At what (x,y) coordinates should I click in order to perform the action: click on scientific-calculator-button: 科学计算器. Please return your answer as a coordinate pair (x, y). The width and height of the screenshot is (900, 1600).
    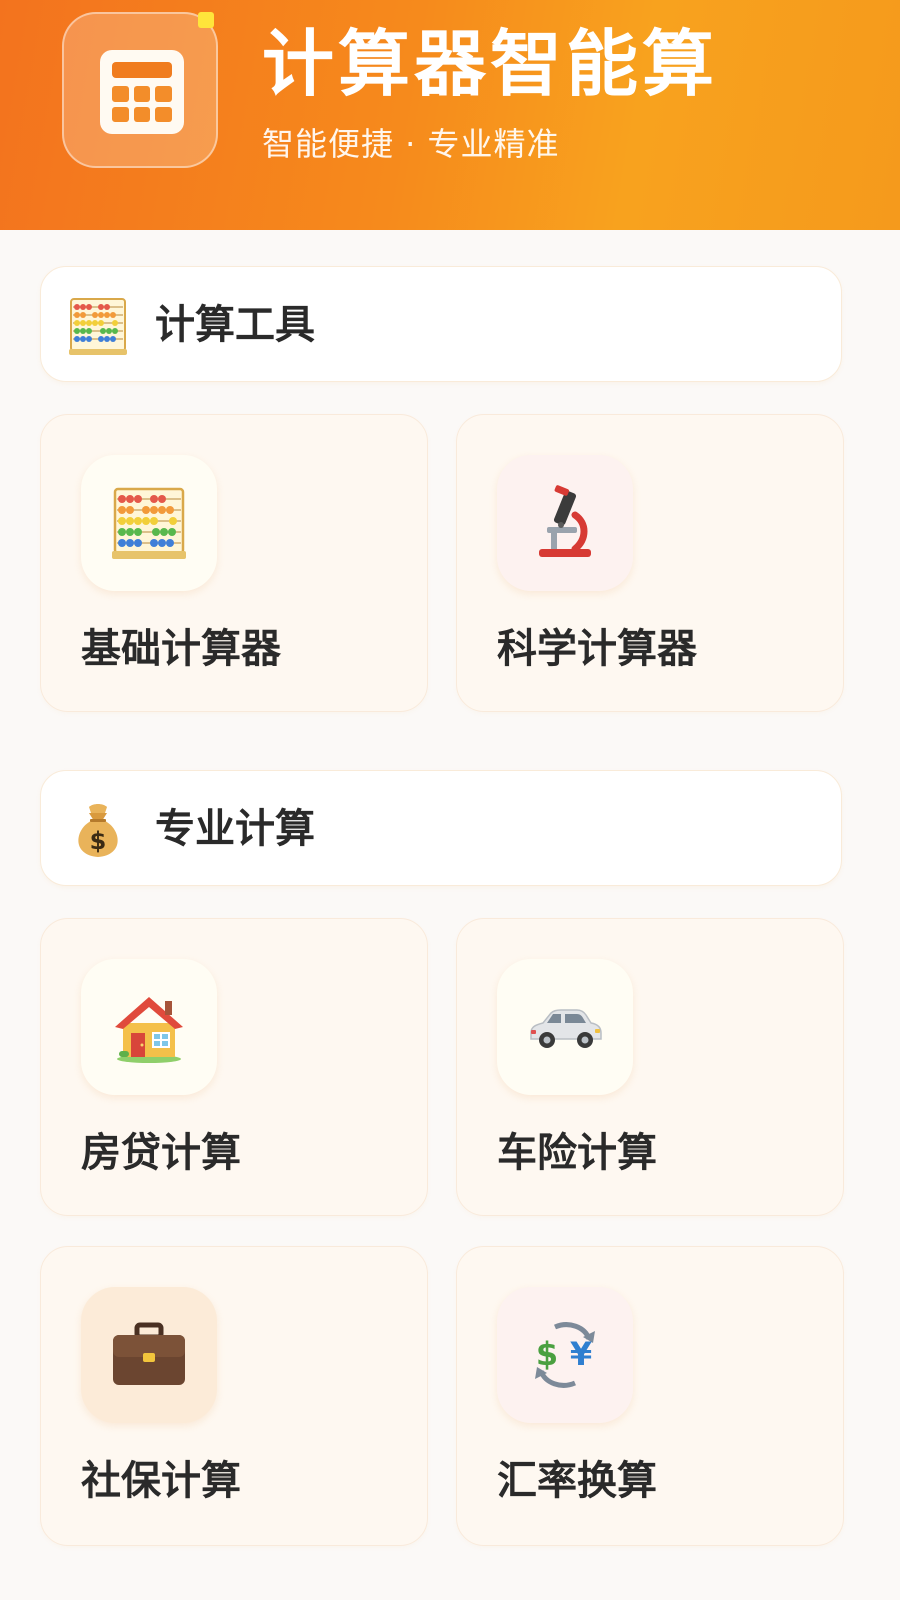
    Looking at the image, I should click on (650, 563).